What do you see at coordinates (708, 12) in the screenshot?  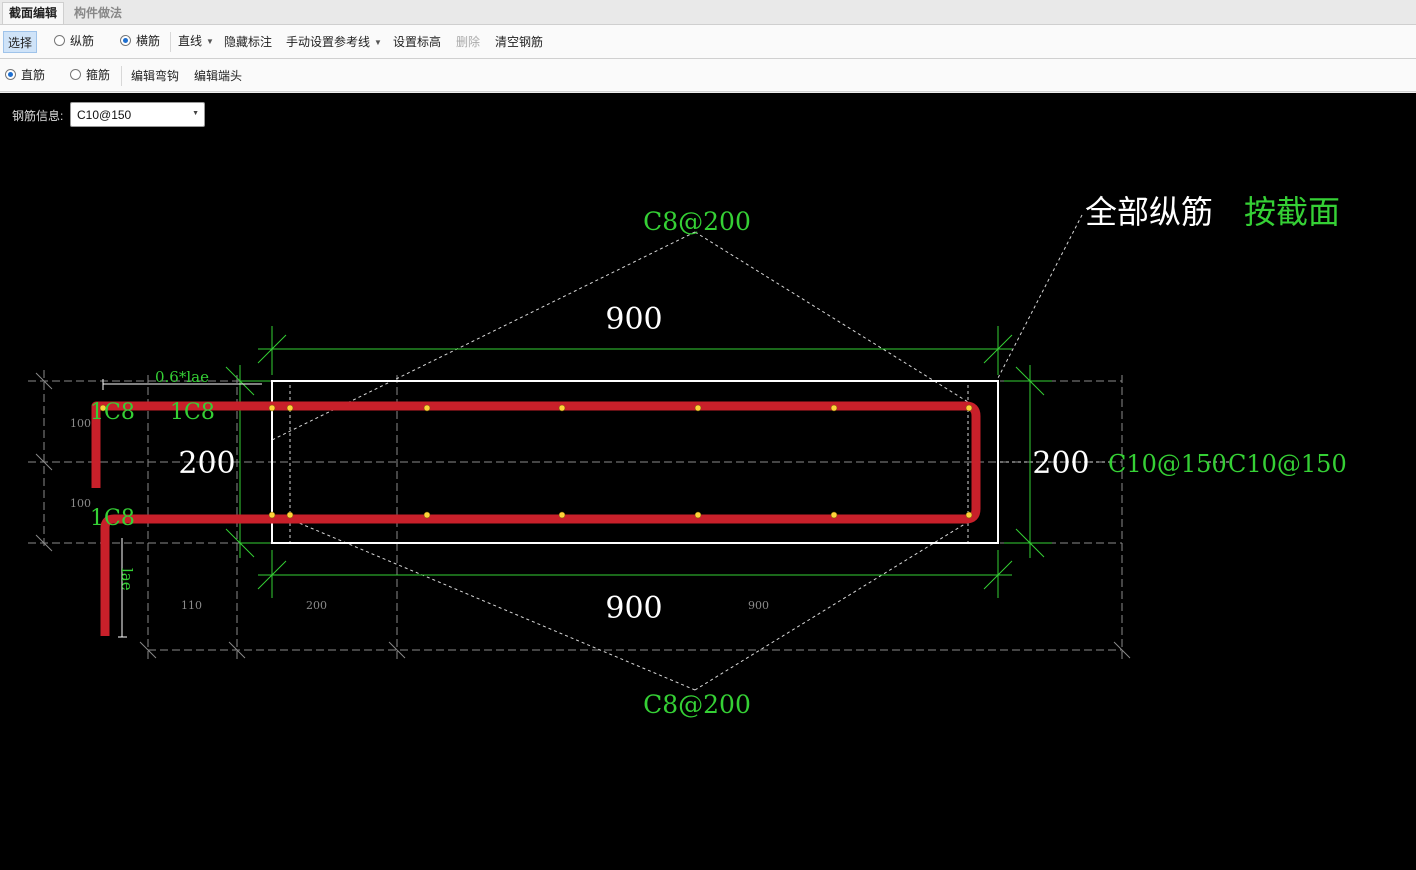 I see `tab-strip: 截面编辑 构件做法` at bounding box center [708, 12].